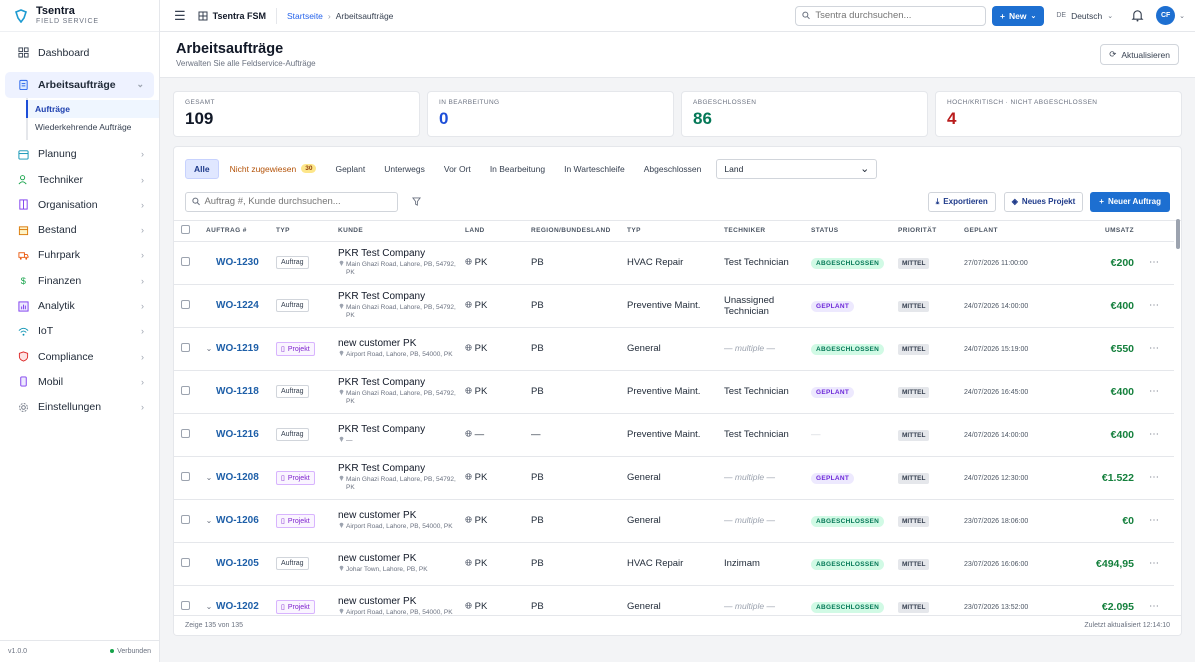  I want to click on work-order-link: WO-1216, so click(237, 434).